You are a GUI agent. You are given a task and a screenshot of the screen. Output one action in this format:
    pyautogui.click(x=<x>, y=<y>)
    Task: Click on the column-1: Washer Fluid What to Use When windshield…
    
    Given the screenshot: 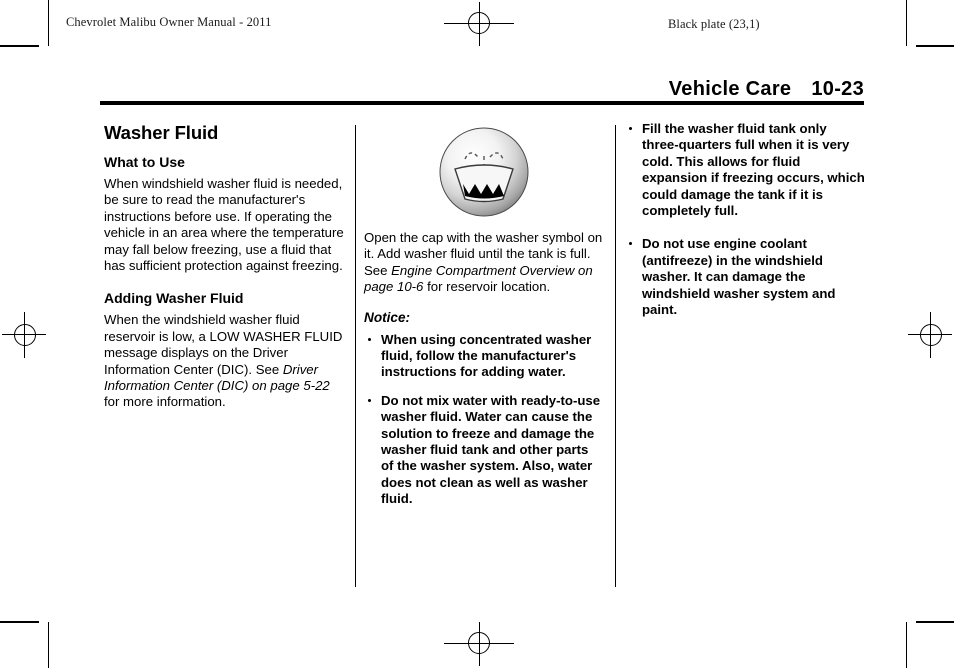 What is the action you would take?
    pyautogui.click(x=224, y=267)
    